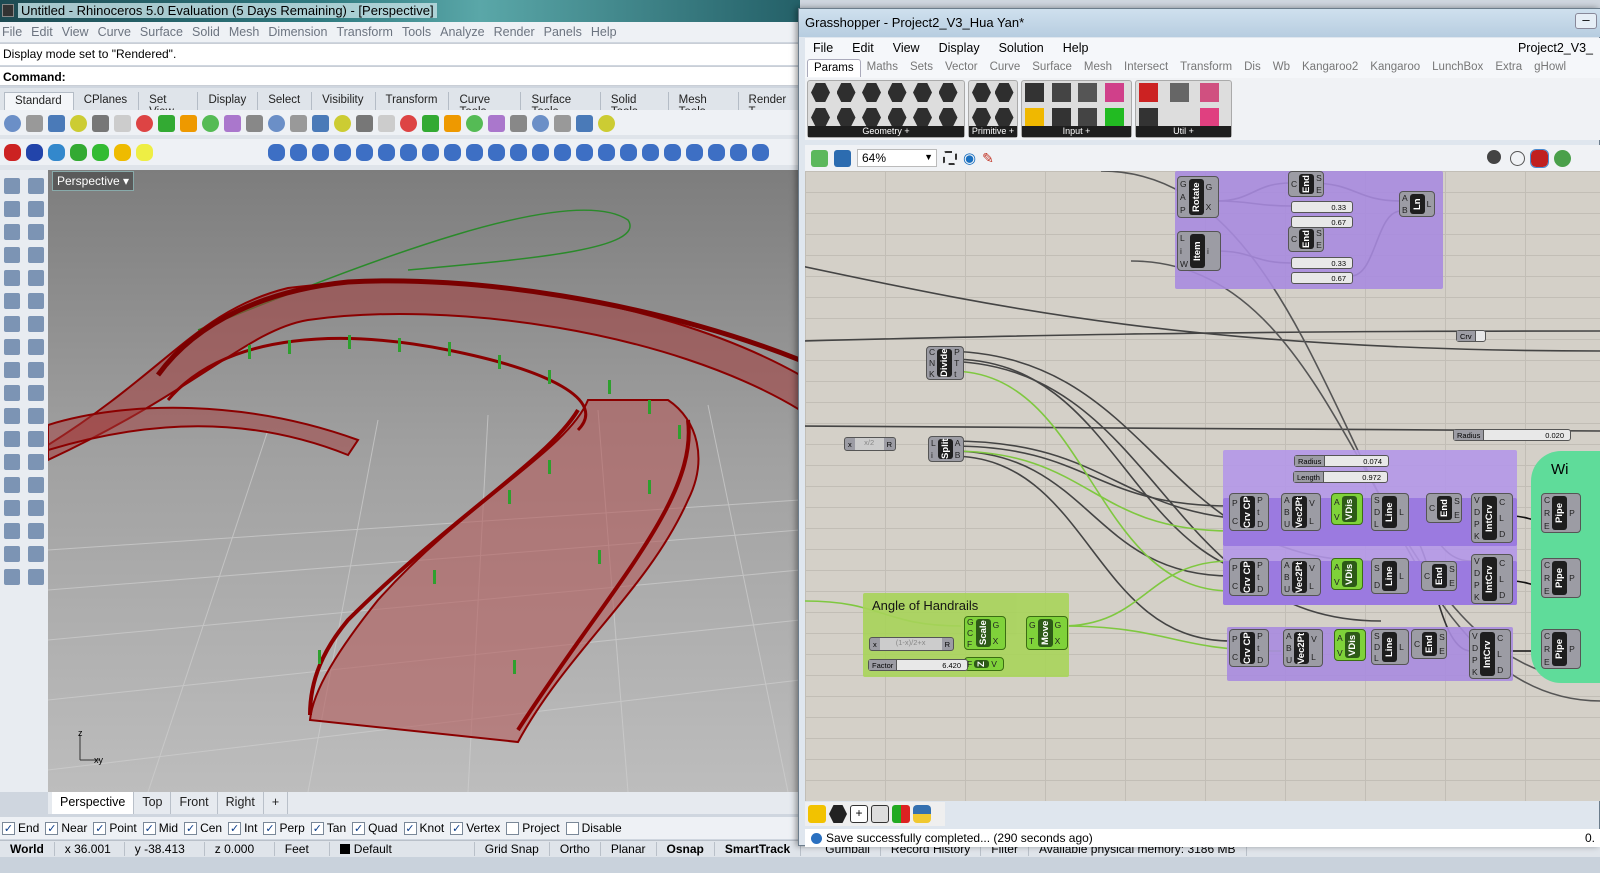 The height and width of the screenshot is (873, 1600). I want to click on material-icon, so click(496, 123).